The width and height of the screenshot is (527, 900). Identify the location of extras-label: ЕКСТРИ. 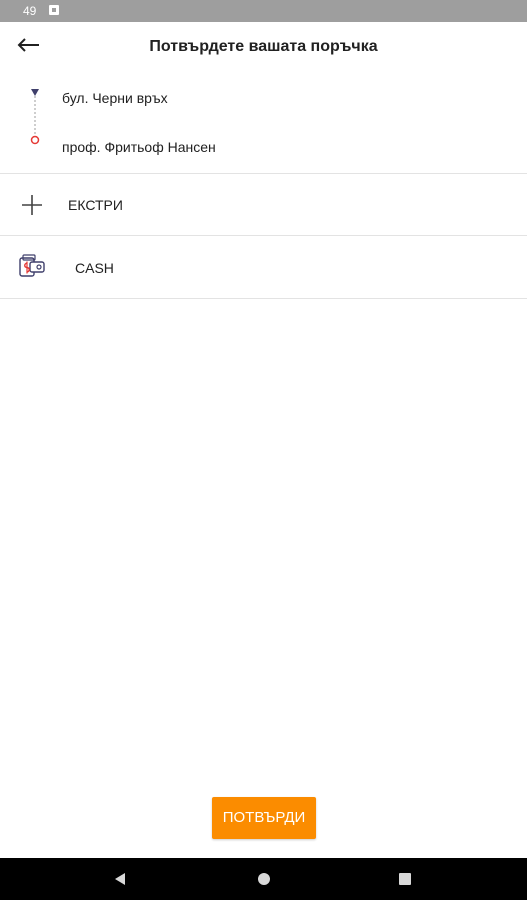
(95, 205).